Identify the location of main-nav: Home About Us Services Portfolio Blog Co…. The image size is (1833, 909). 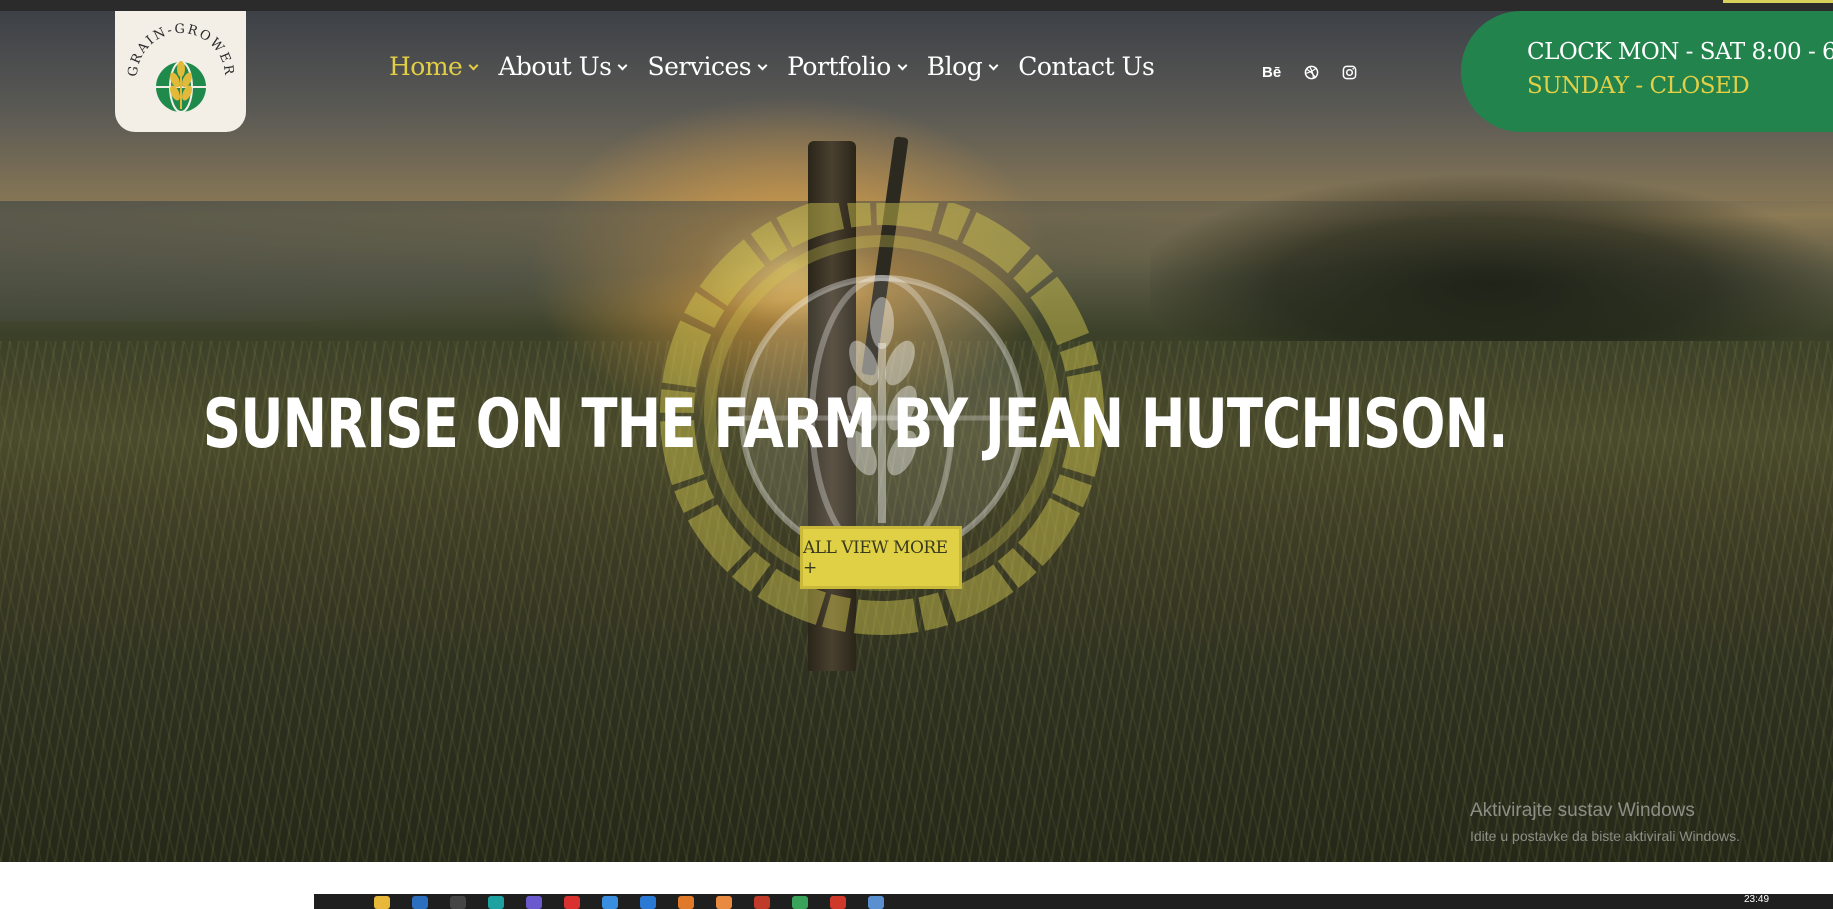
(782, 66).